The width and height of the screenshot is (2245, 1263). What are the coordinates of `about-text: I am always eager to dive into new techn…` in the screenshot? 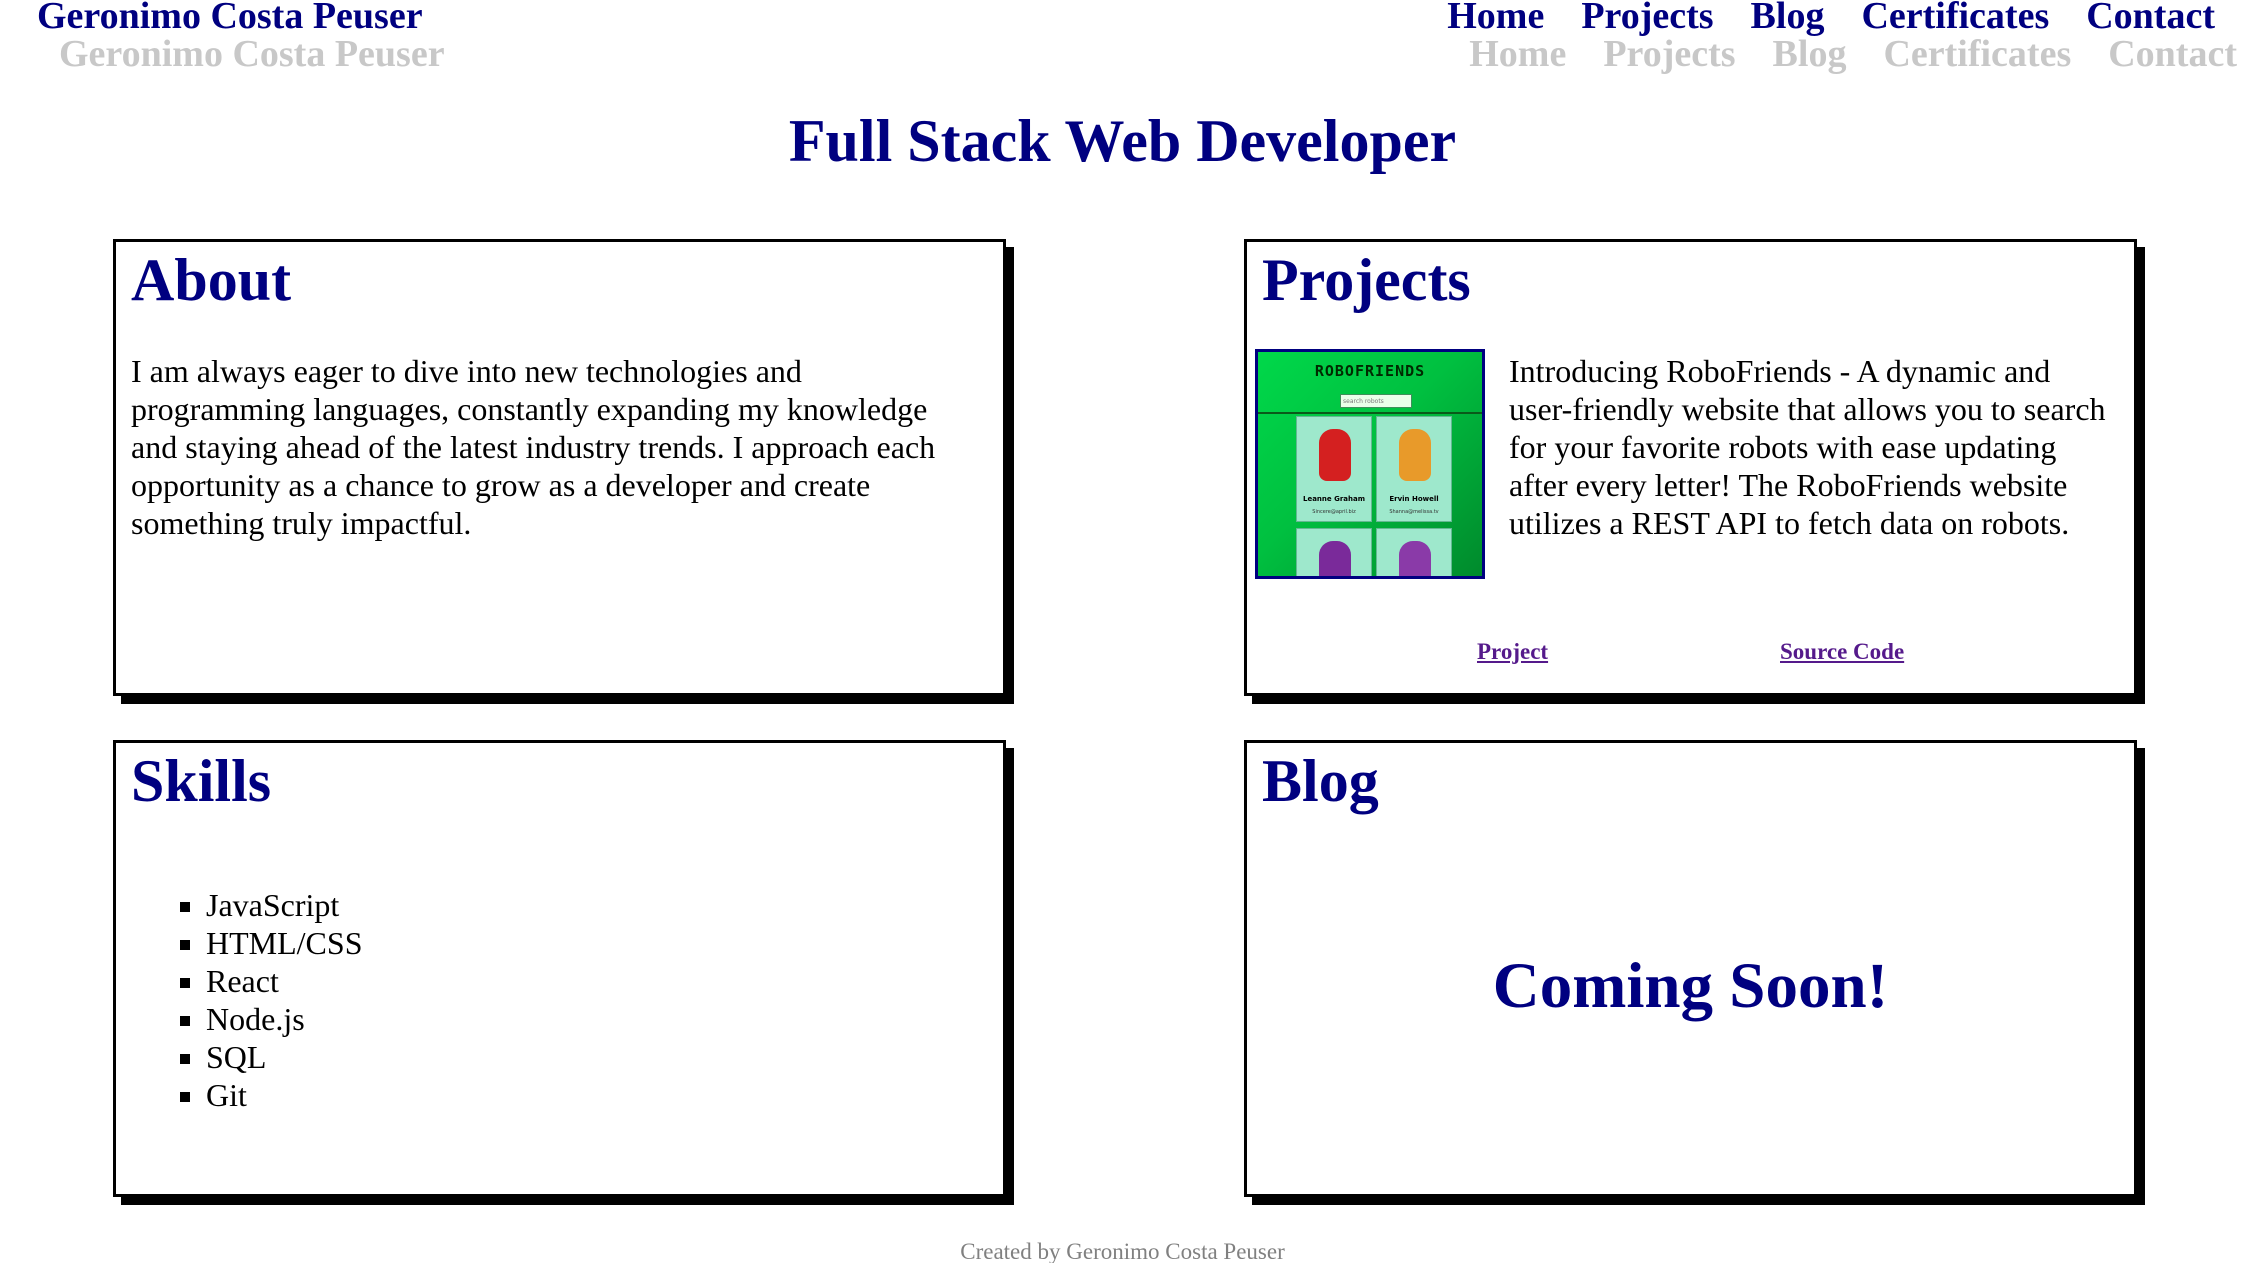 It's located at (533, 447).